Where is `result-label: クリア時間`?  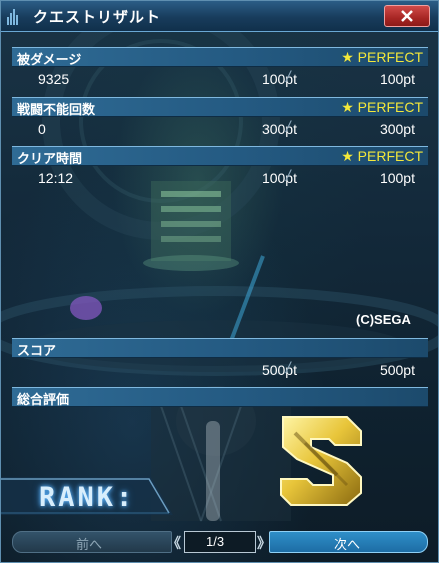
result-label: クリア時間 is located at coordinates (50, 159).